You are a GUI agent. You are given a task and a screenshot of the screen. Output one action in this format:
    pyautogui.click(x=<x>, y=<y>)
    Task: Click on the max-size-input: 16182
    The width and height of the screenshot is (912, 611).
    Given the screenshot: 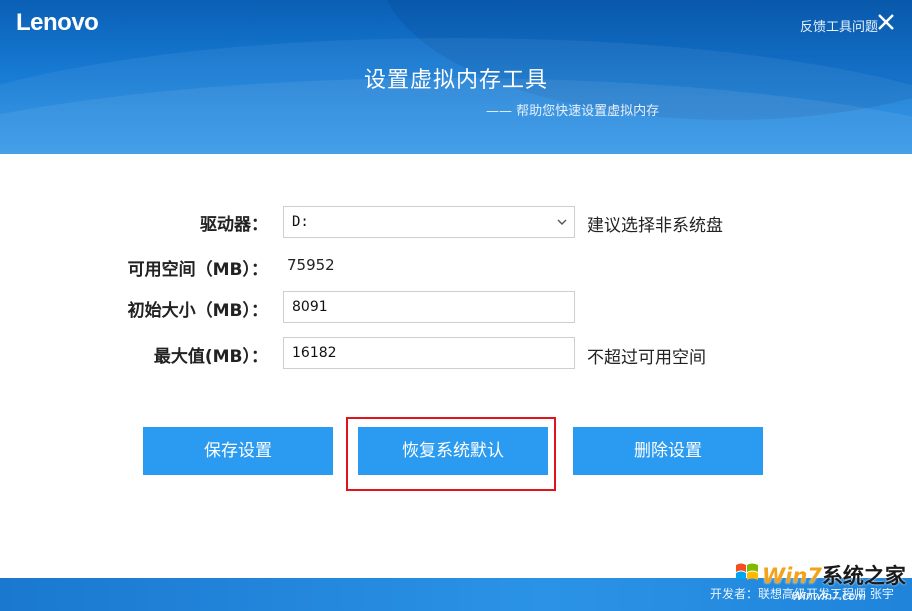 What is the action you would take?
    pyautogui.click(x=429, y=353)
    